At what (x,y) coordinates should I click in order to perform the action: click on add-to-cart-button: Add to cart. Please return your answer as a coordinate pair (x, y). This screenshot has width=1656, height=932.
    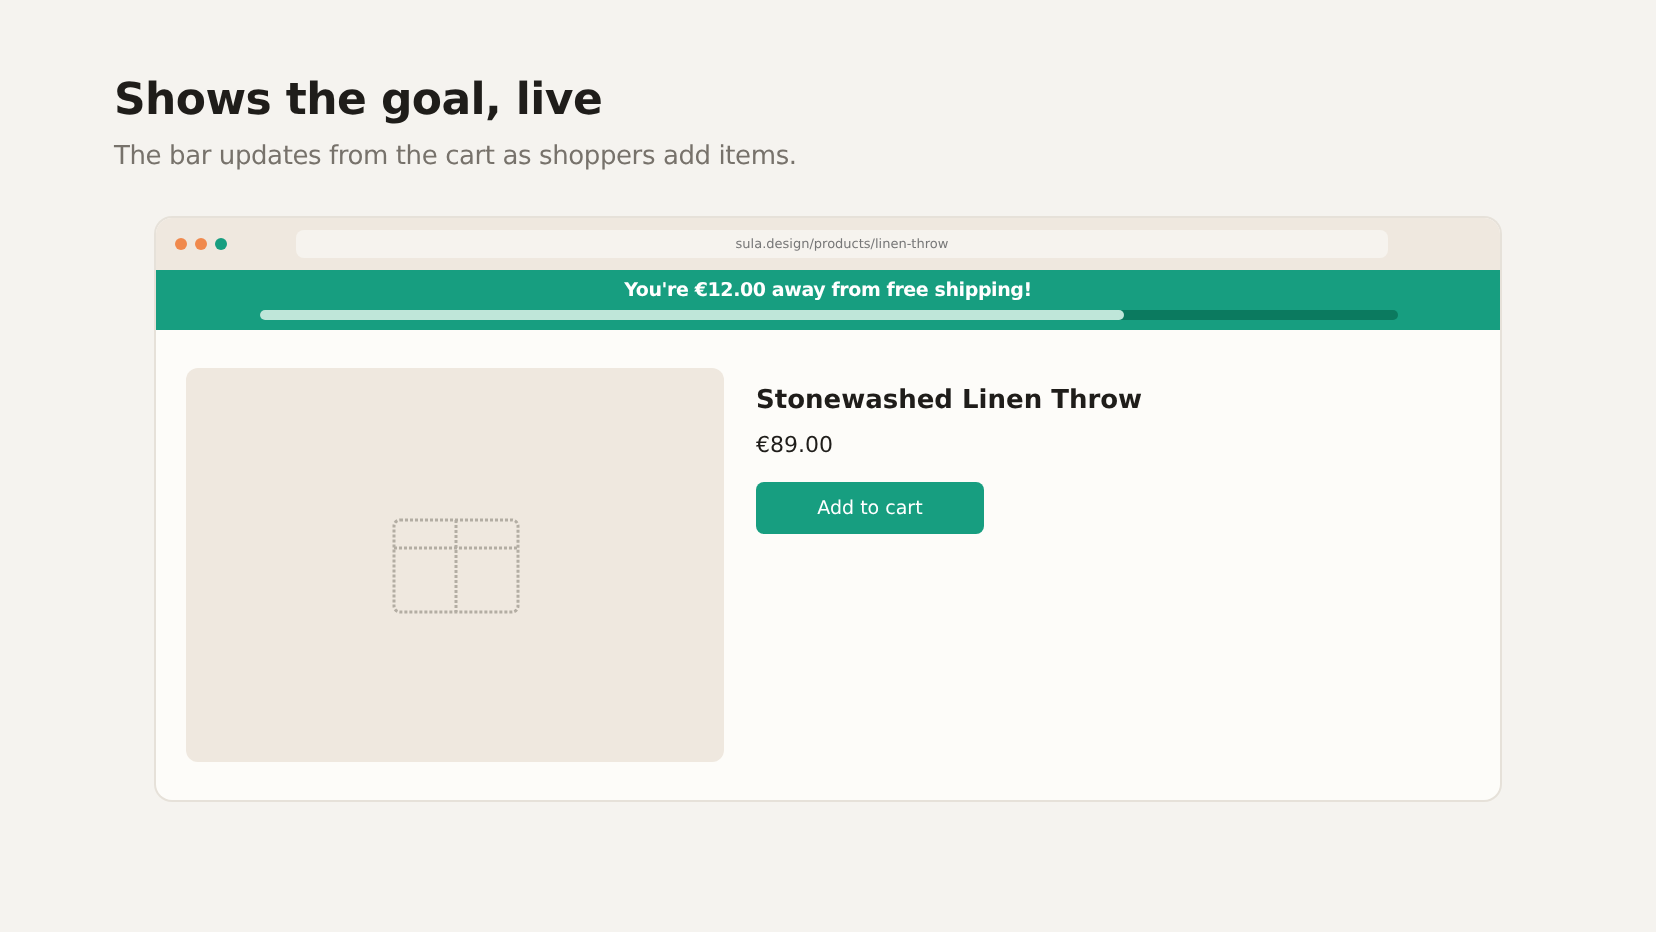
    Looking at the image, I should click on (870, 508).